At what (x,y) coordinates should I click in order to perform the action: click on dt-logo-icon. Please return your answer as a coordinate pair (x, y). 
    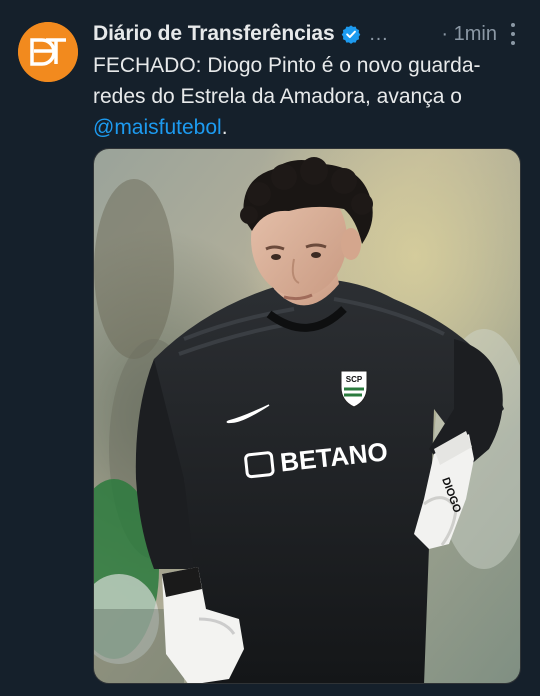
    Looking at the image, I should click on (48, 52).